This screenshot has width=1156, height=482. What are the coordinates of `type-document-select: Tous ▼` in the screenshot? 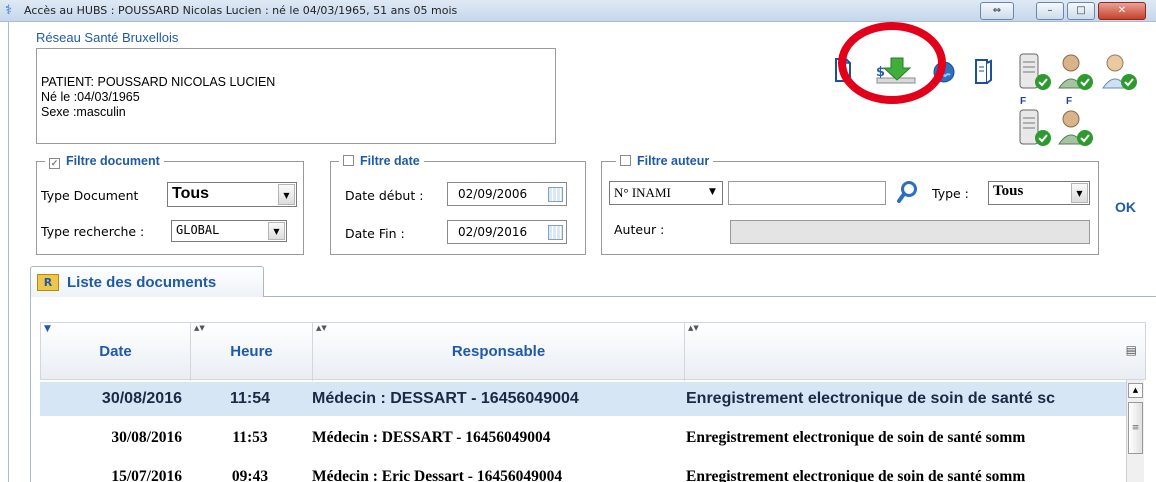 It's located at (232, 194).